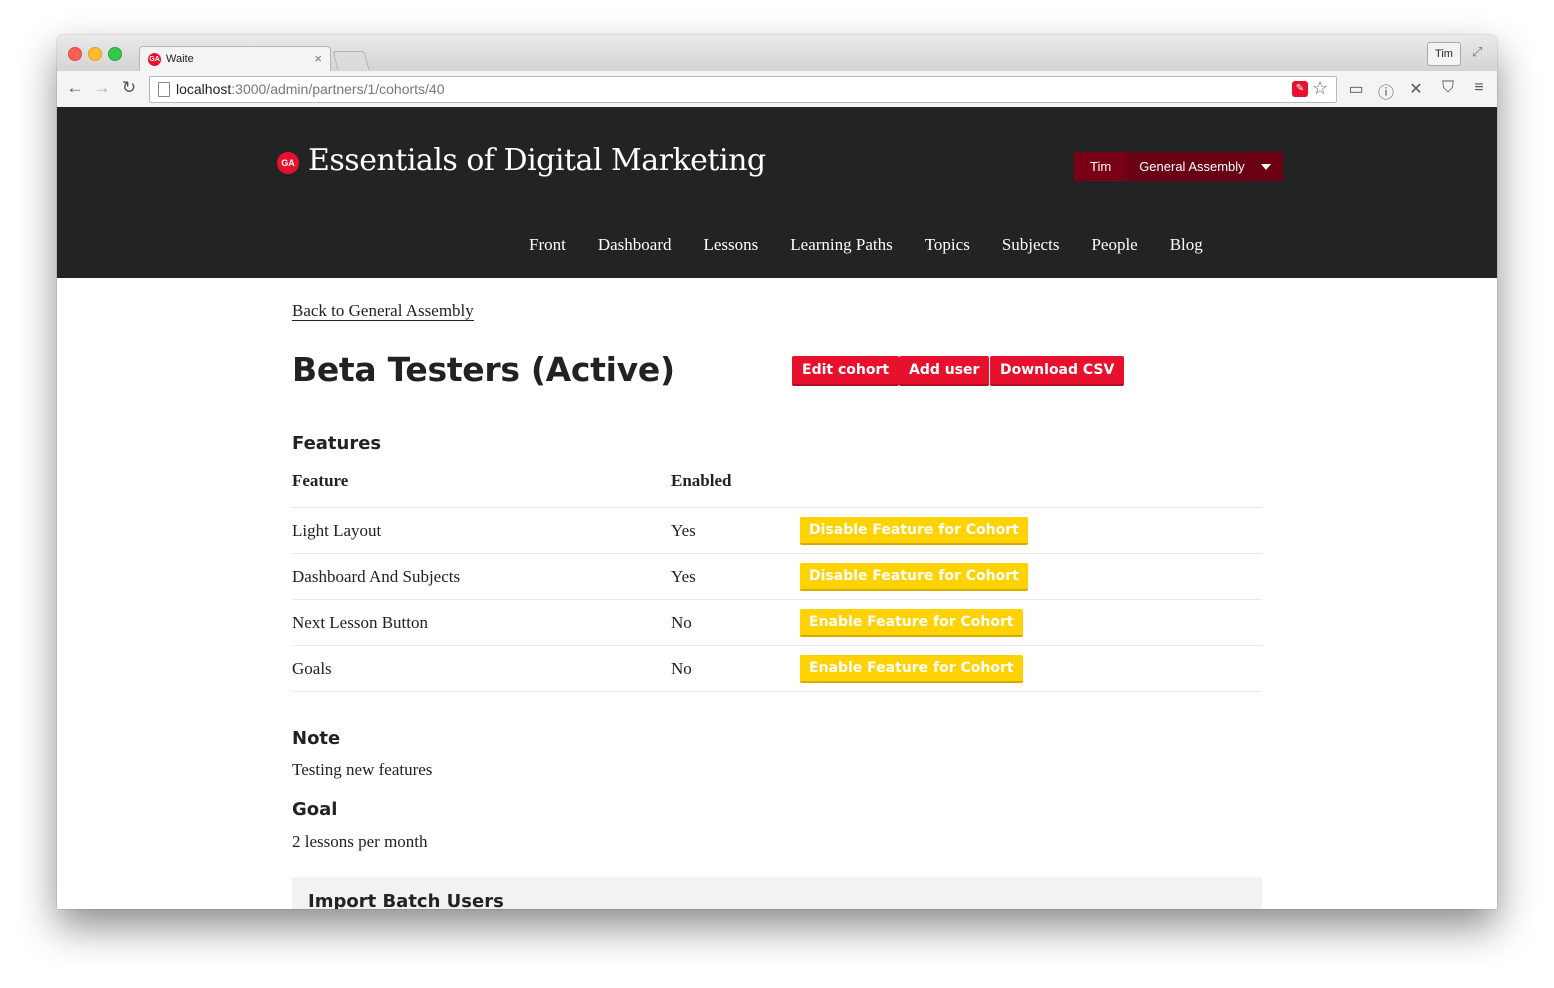 This screenshot has width=1554, height=988. Describe the element at coordinates (1192, 166) in the screenshot. I see `org-name: General Assembly` at that location.